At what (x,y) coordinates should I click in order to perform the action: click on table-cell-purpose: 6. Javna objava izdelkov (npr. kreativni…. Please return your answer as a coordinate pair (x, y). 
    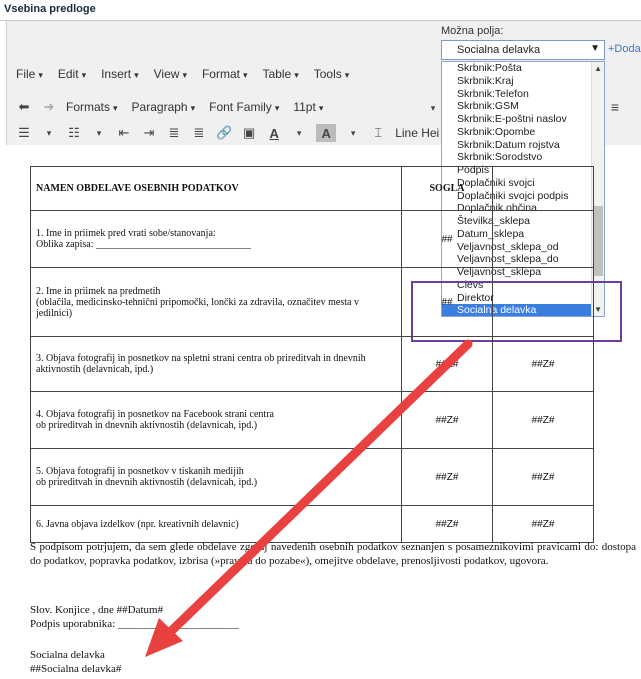
    Looking at the image, I should click on (216, 524).